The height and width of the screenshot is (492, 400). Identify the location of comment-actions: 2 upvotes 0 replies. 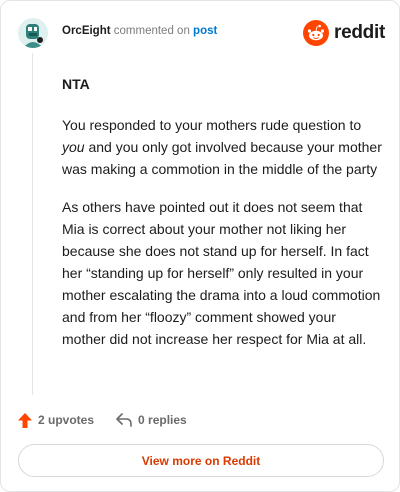
(113, 420).